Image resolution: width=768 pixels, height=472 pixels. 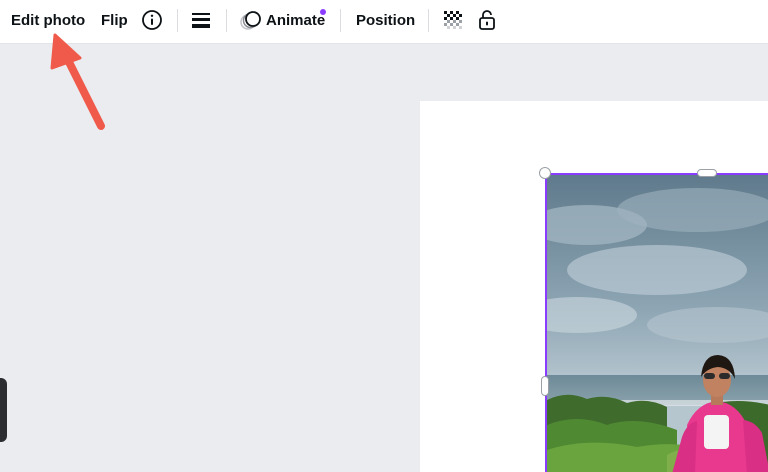 What do you see at coordinates (77, 81) in the screenshot?
I see `annotation-arrow` at bounding box center [77, 81].